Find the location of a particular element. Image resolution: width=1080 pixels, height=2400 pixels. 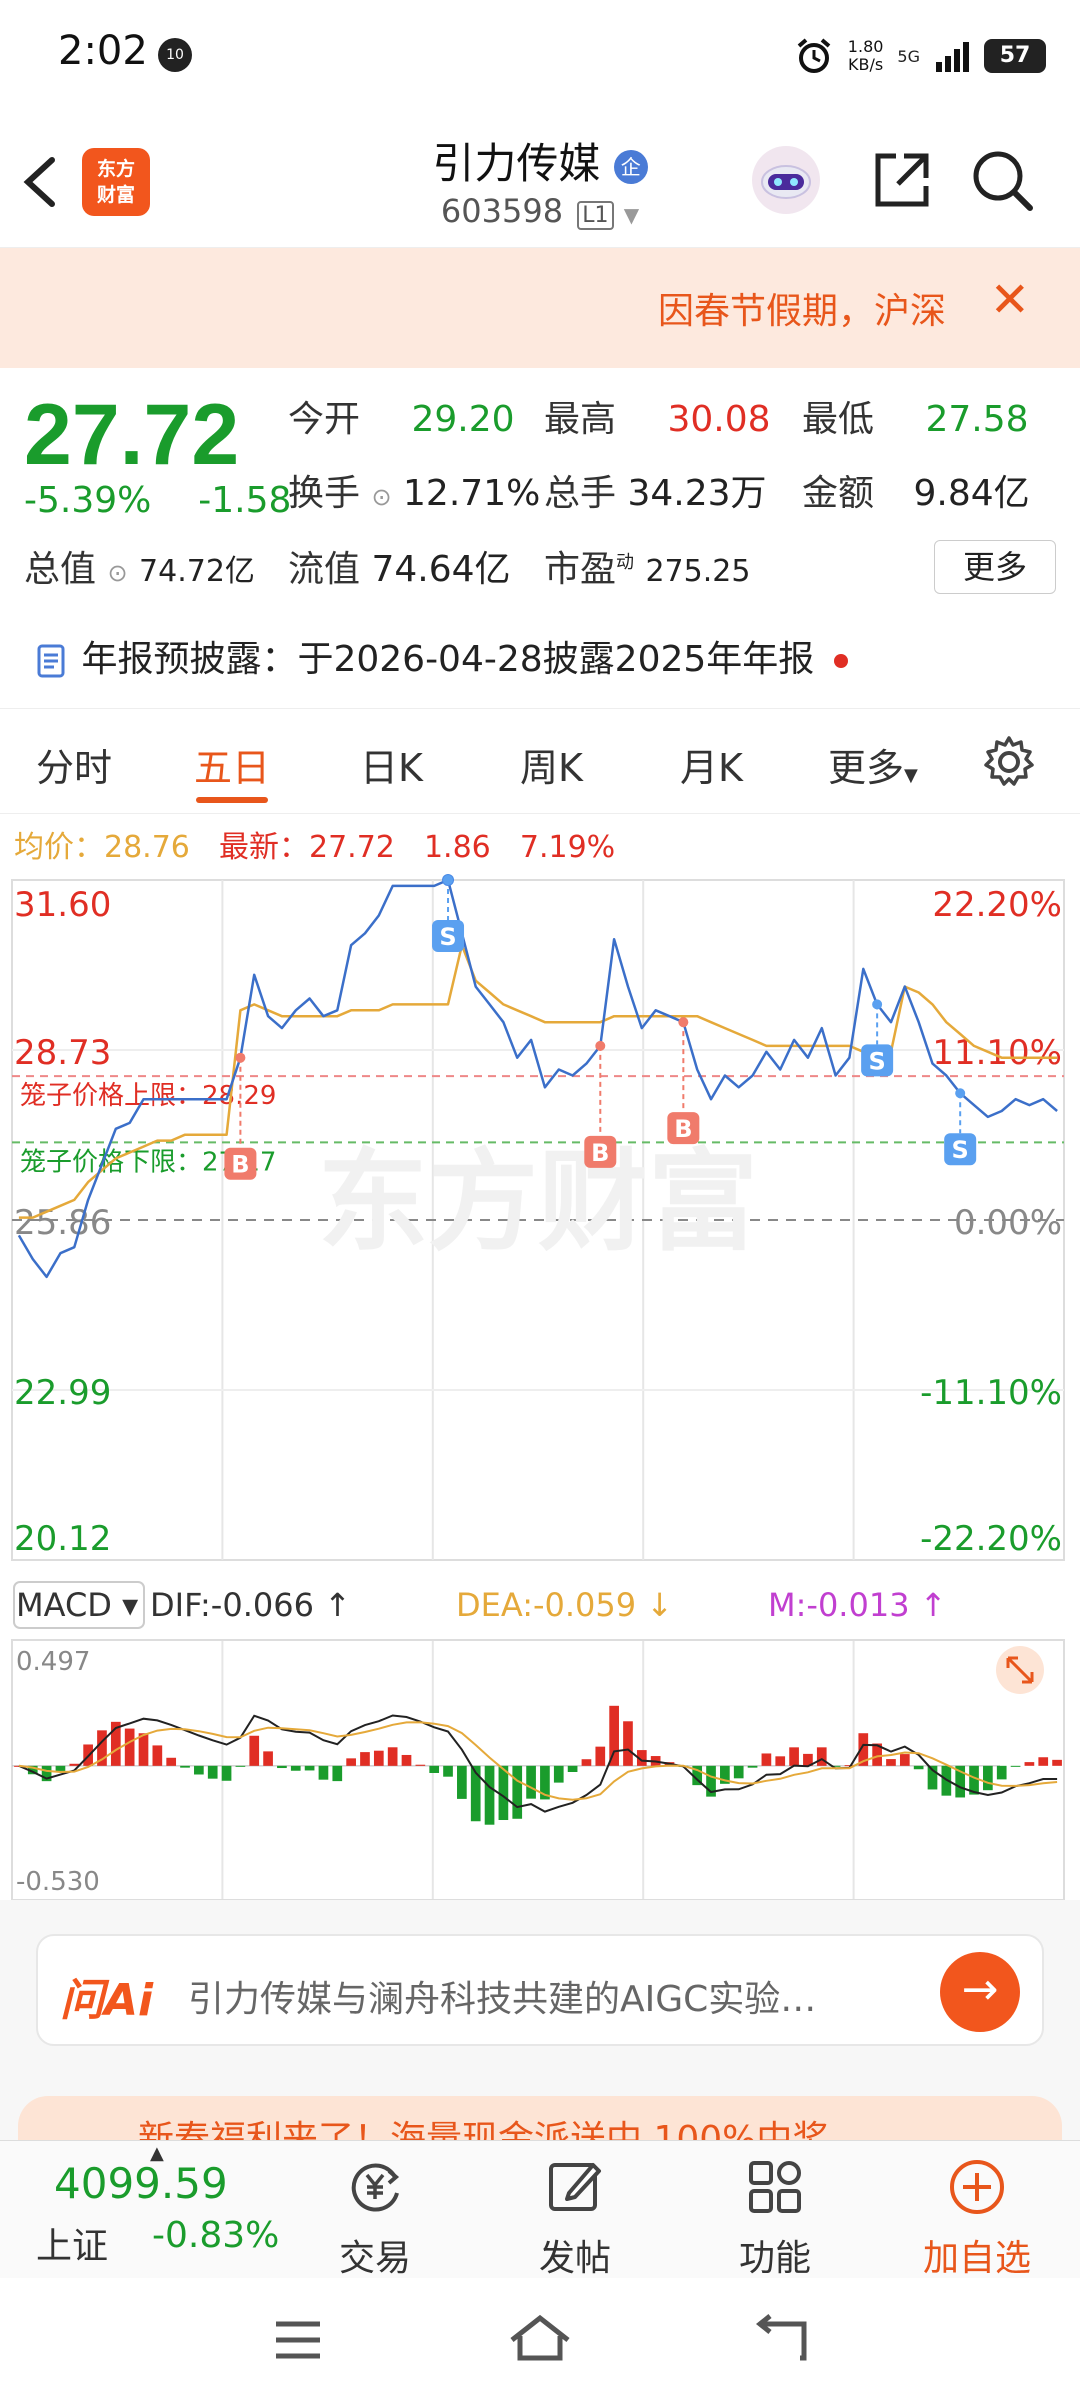

trade-label: 交易 is located at coordinates (374, 2258).